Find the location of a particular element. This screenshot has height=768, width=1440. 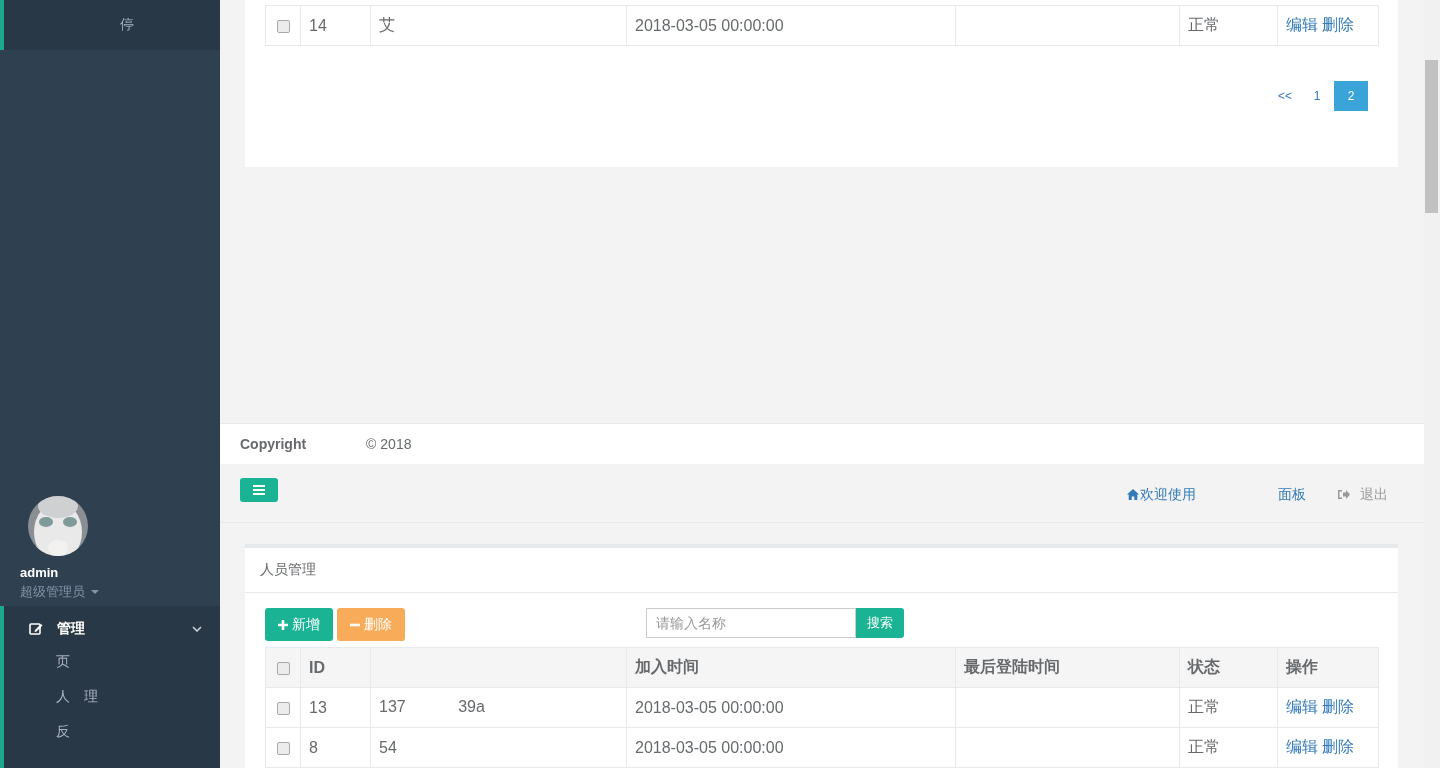

edit-icon is located at coordinates (36, 629).